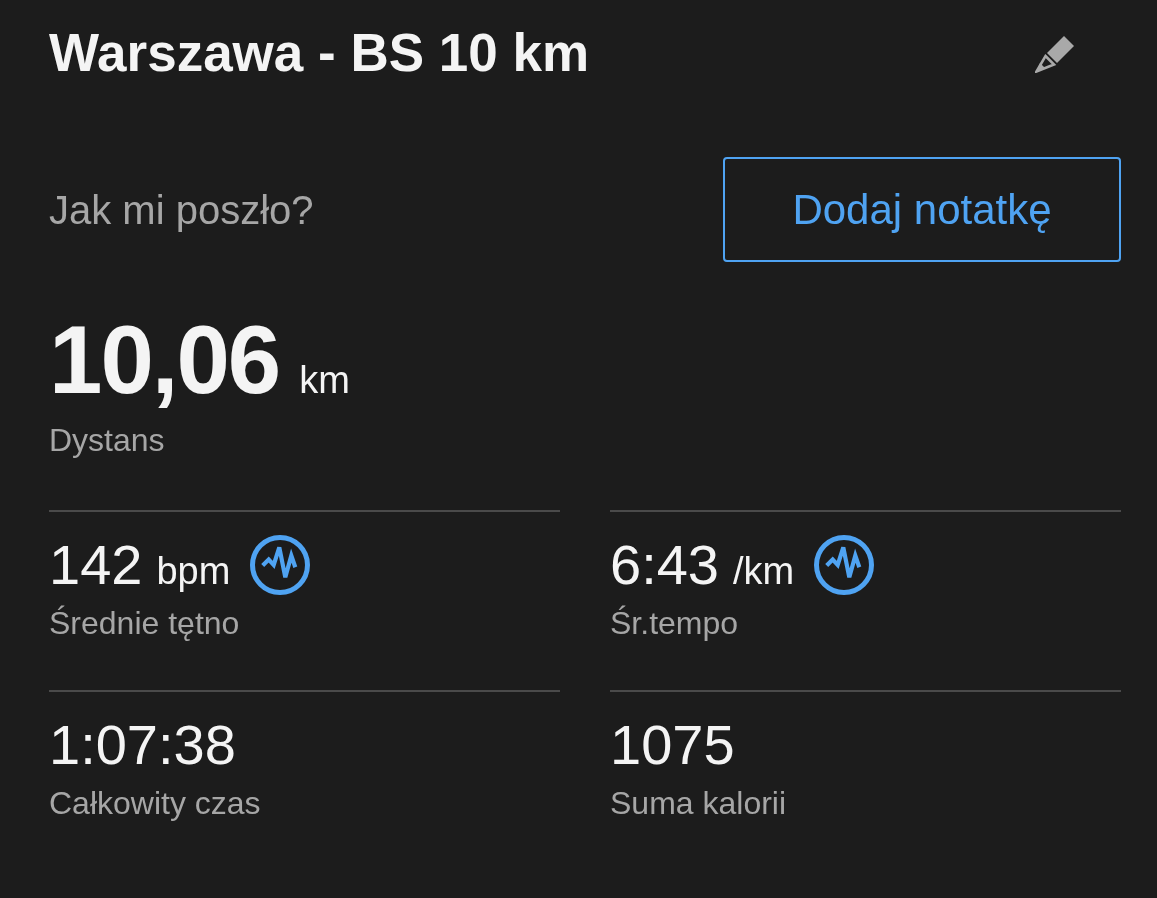  I want to click on activity-title: Warszawa - BS 10 km, so click(319, 53).